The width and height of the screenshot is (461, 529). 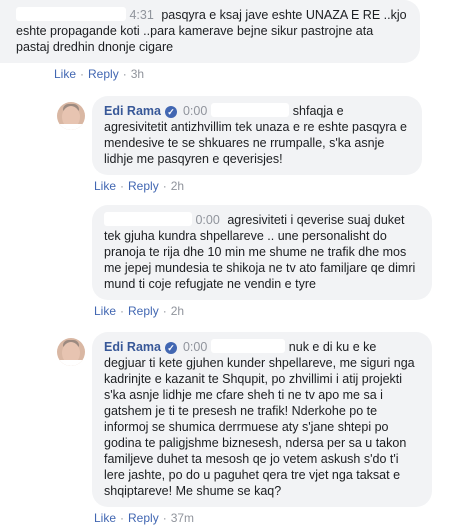 What do you see at coordinates (262, 518) in the screenshot?
I see `comment-actions: Like · Reply · 37m` at bounding box center [262, 518].